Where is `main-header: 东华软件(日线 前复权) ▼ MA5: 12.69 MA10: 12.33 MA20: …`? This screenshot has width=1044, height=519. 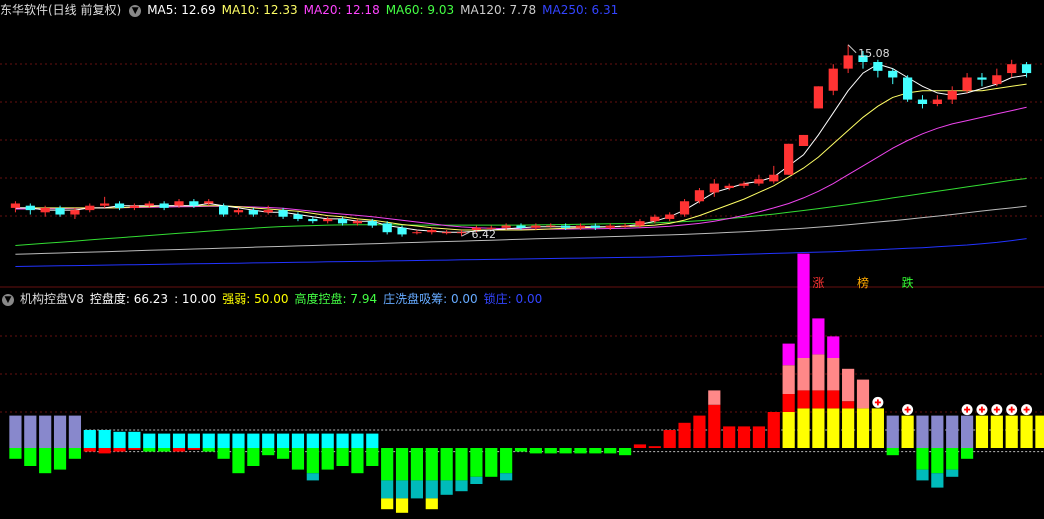 main-header: 东华软件(日线 前复权) ▼ MA5: 12.69 MA10: 12.33 MA20: … is located at coordinates (315, 10).